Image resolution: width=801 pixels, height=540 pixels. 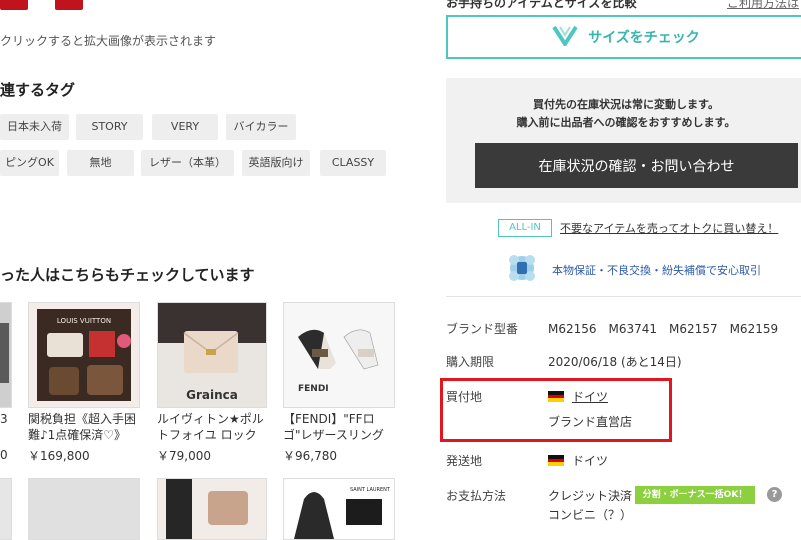 What do you see at coordinates (210, 419) in the screenshot?
I see `product-title: ルイヴィトン★ポル` at bounding box center [210, 419].